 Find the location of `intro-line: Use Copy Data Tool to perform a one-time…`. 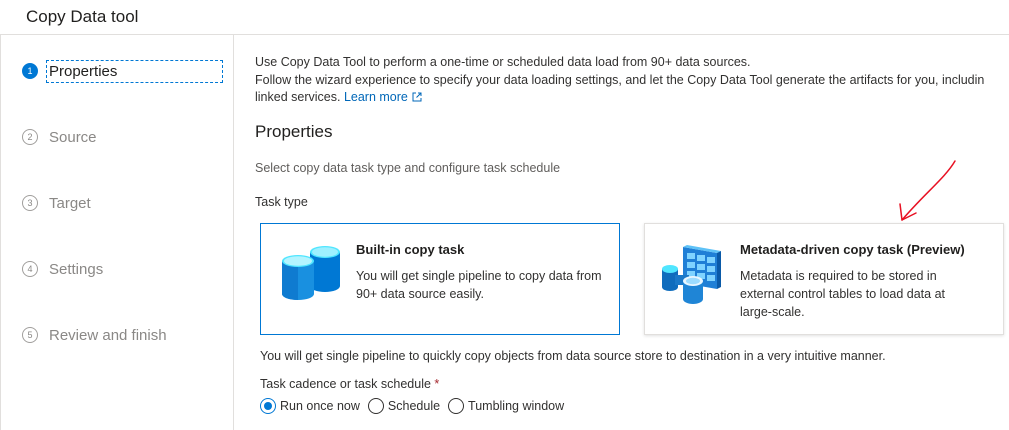

intro-line: Use Copy Data Tool to perform a one-time… is located at coordinates (503, 62).